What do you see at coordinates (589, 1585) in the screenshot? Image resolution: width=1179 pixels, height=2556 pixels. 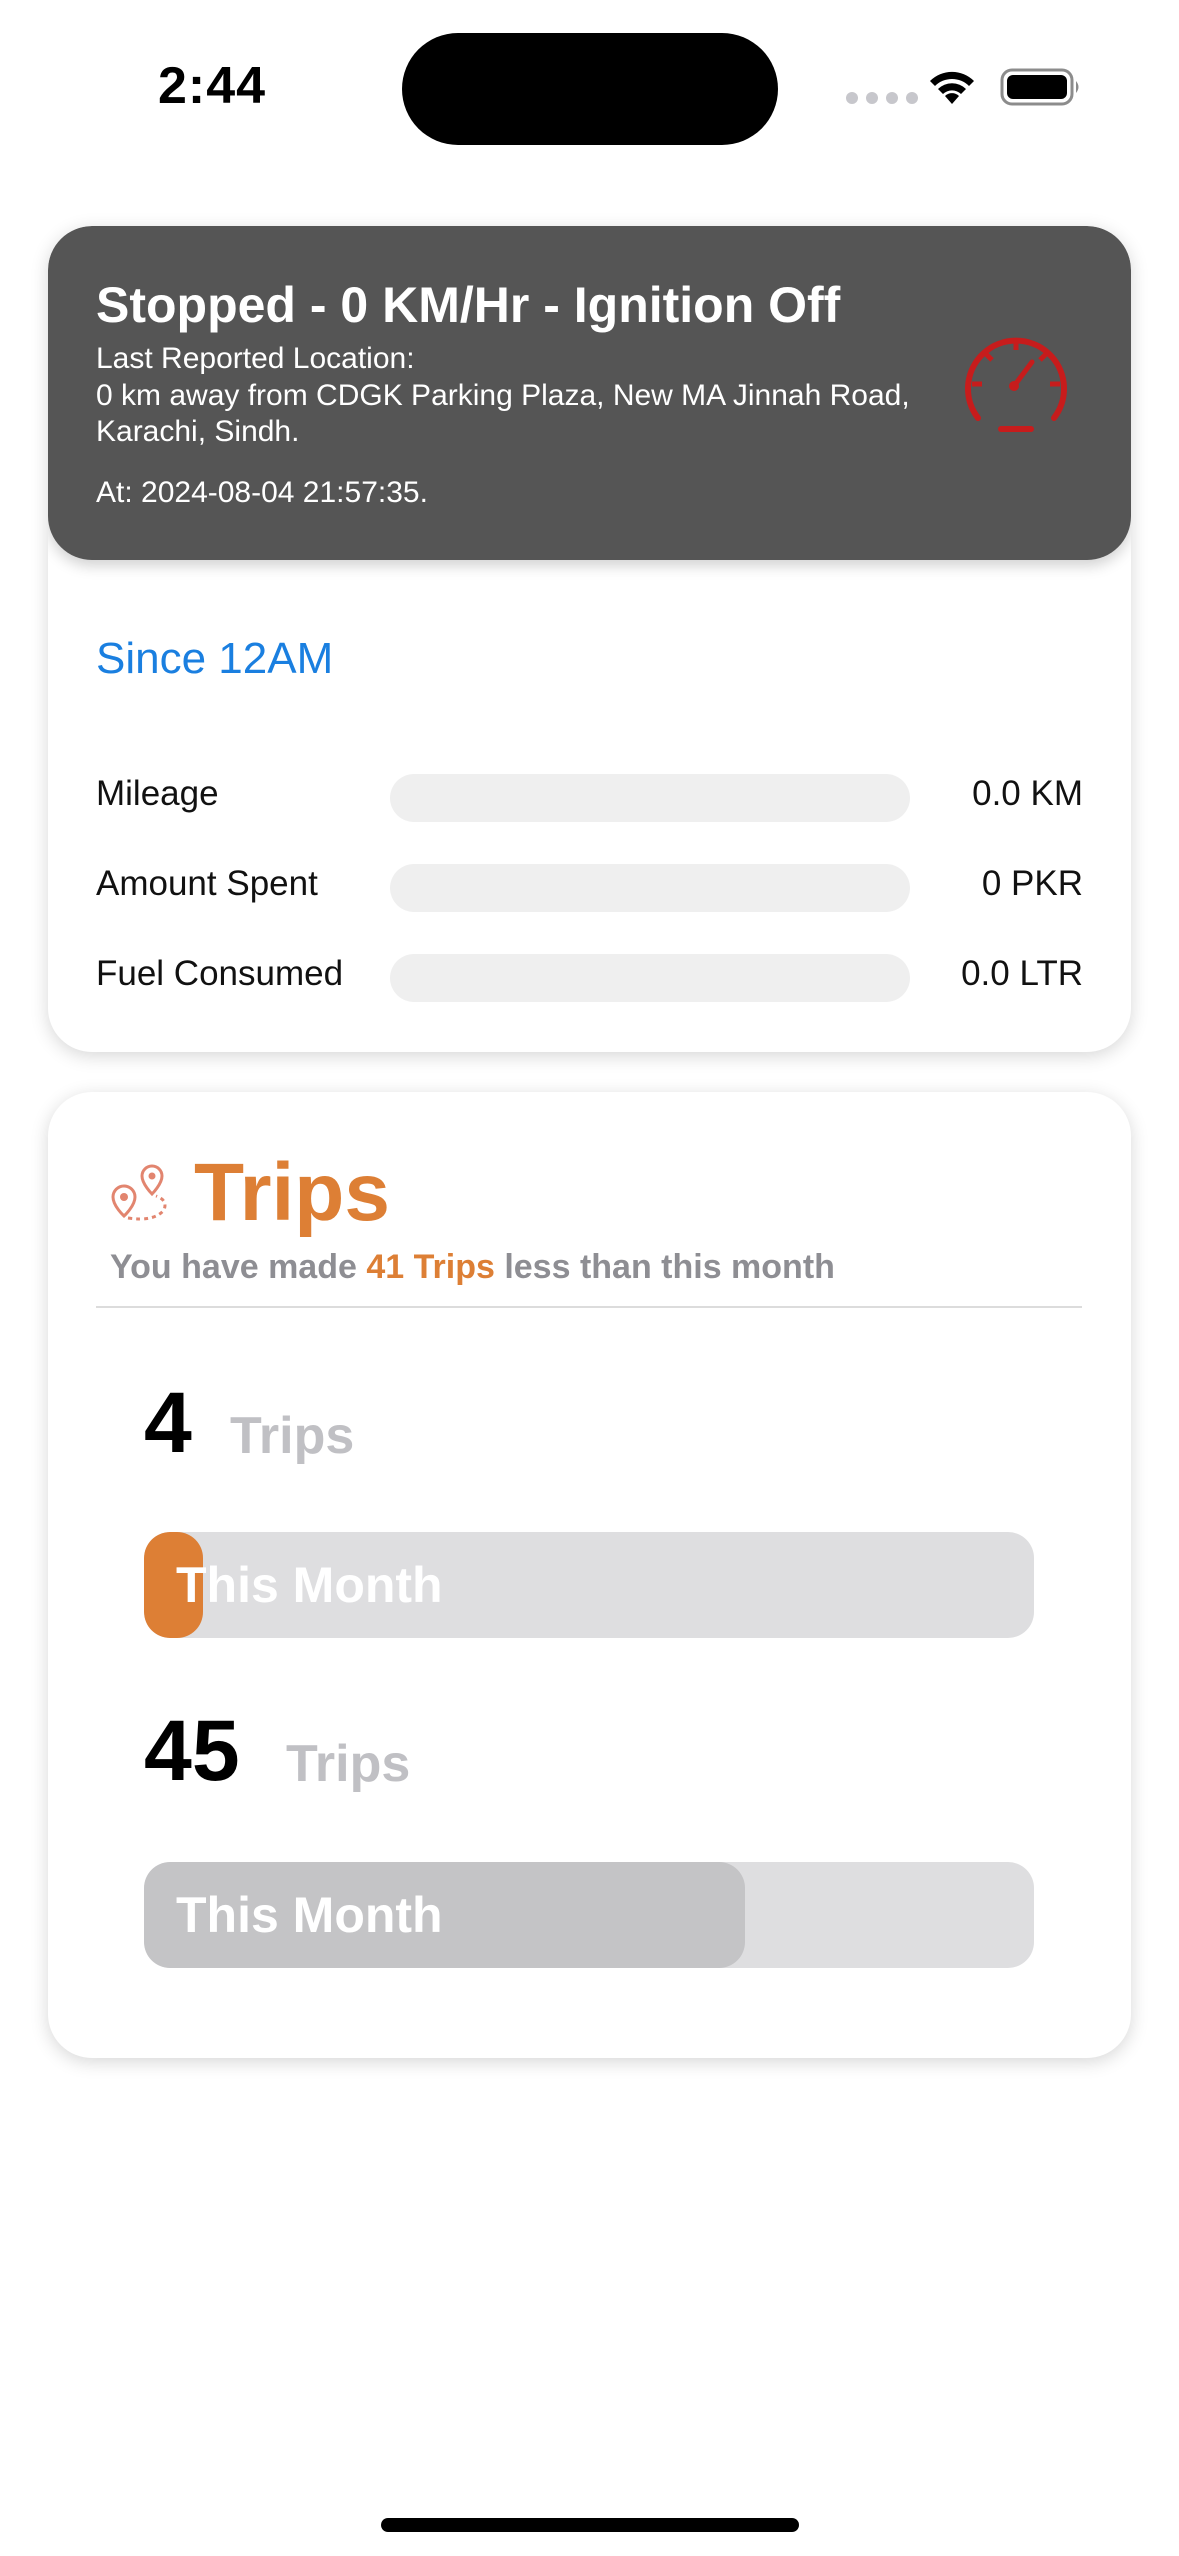 I see `trip-progress-bar-1: This Month` at bounding box center [589, 1585].